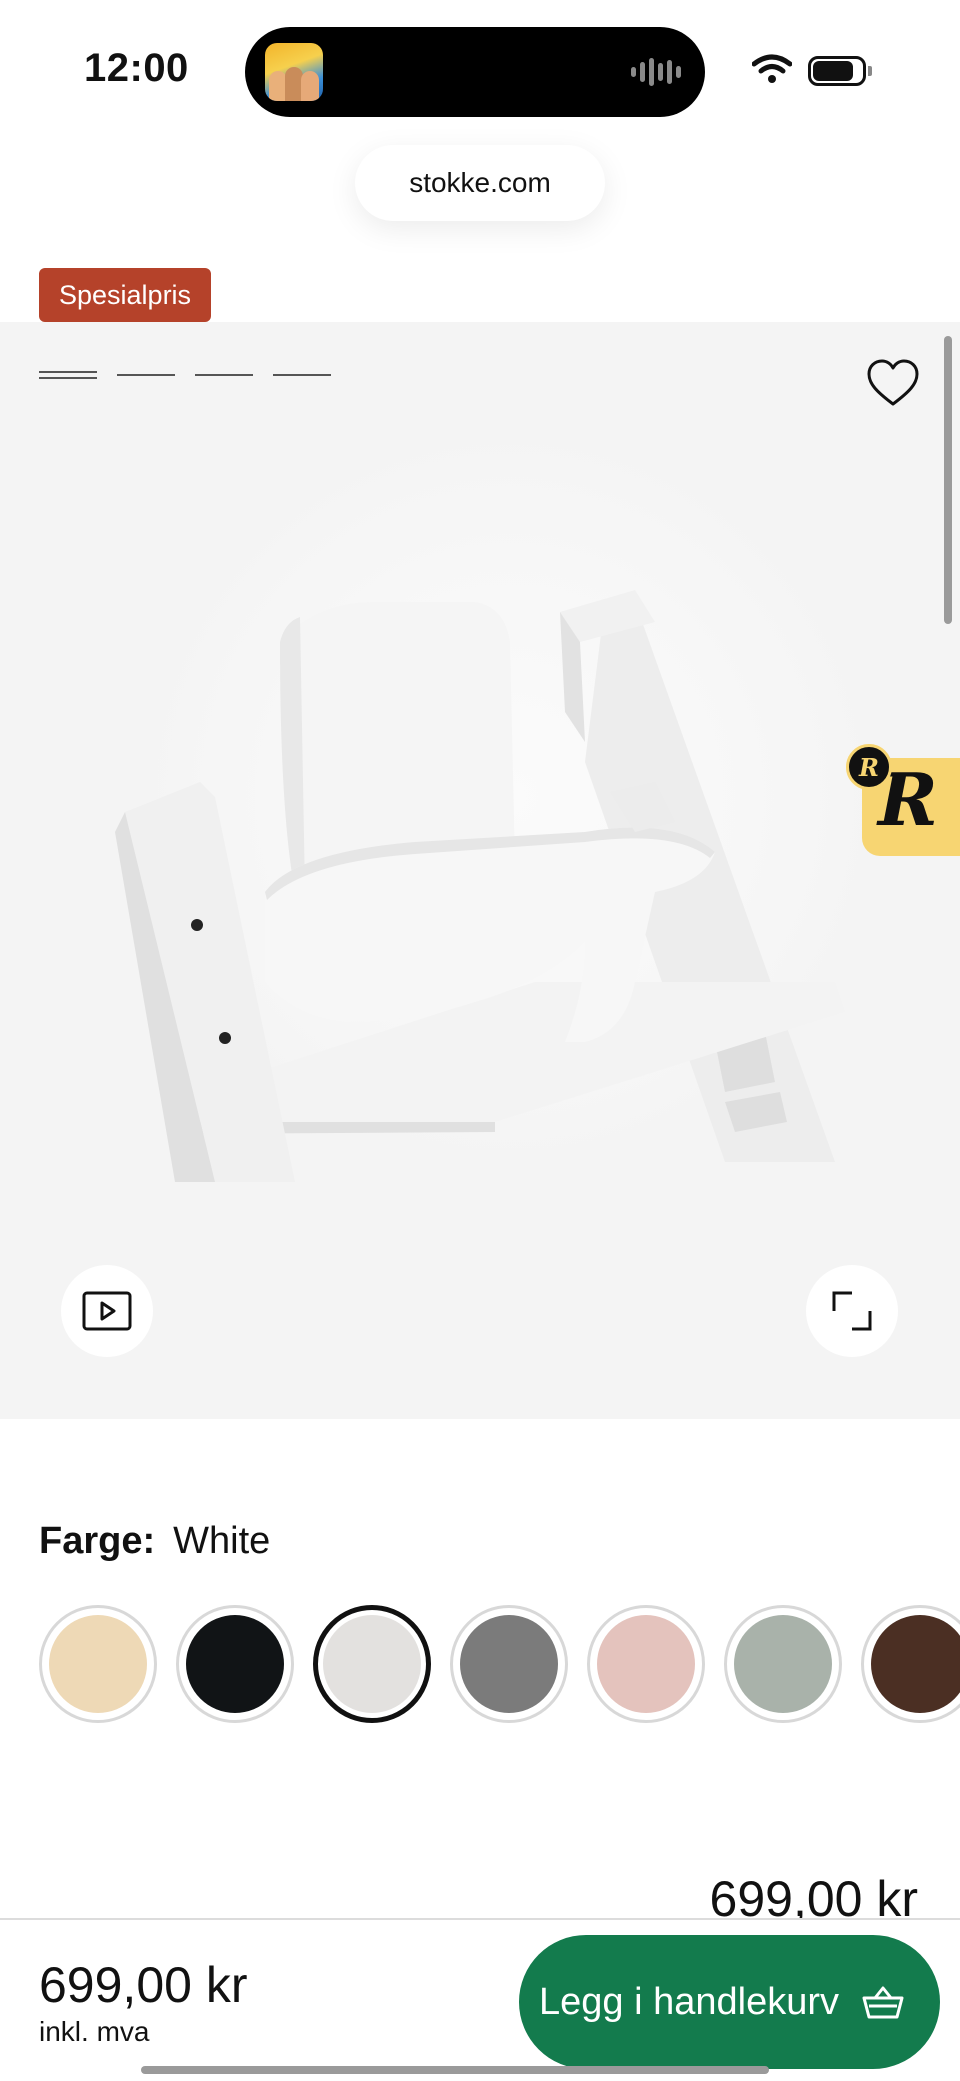  Describe the element at coordinates (294, 72) in the screenshot. I see `now-playing-artwork` at that location.